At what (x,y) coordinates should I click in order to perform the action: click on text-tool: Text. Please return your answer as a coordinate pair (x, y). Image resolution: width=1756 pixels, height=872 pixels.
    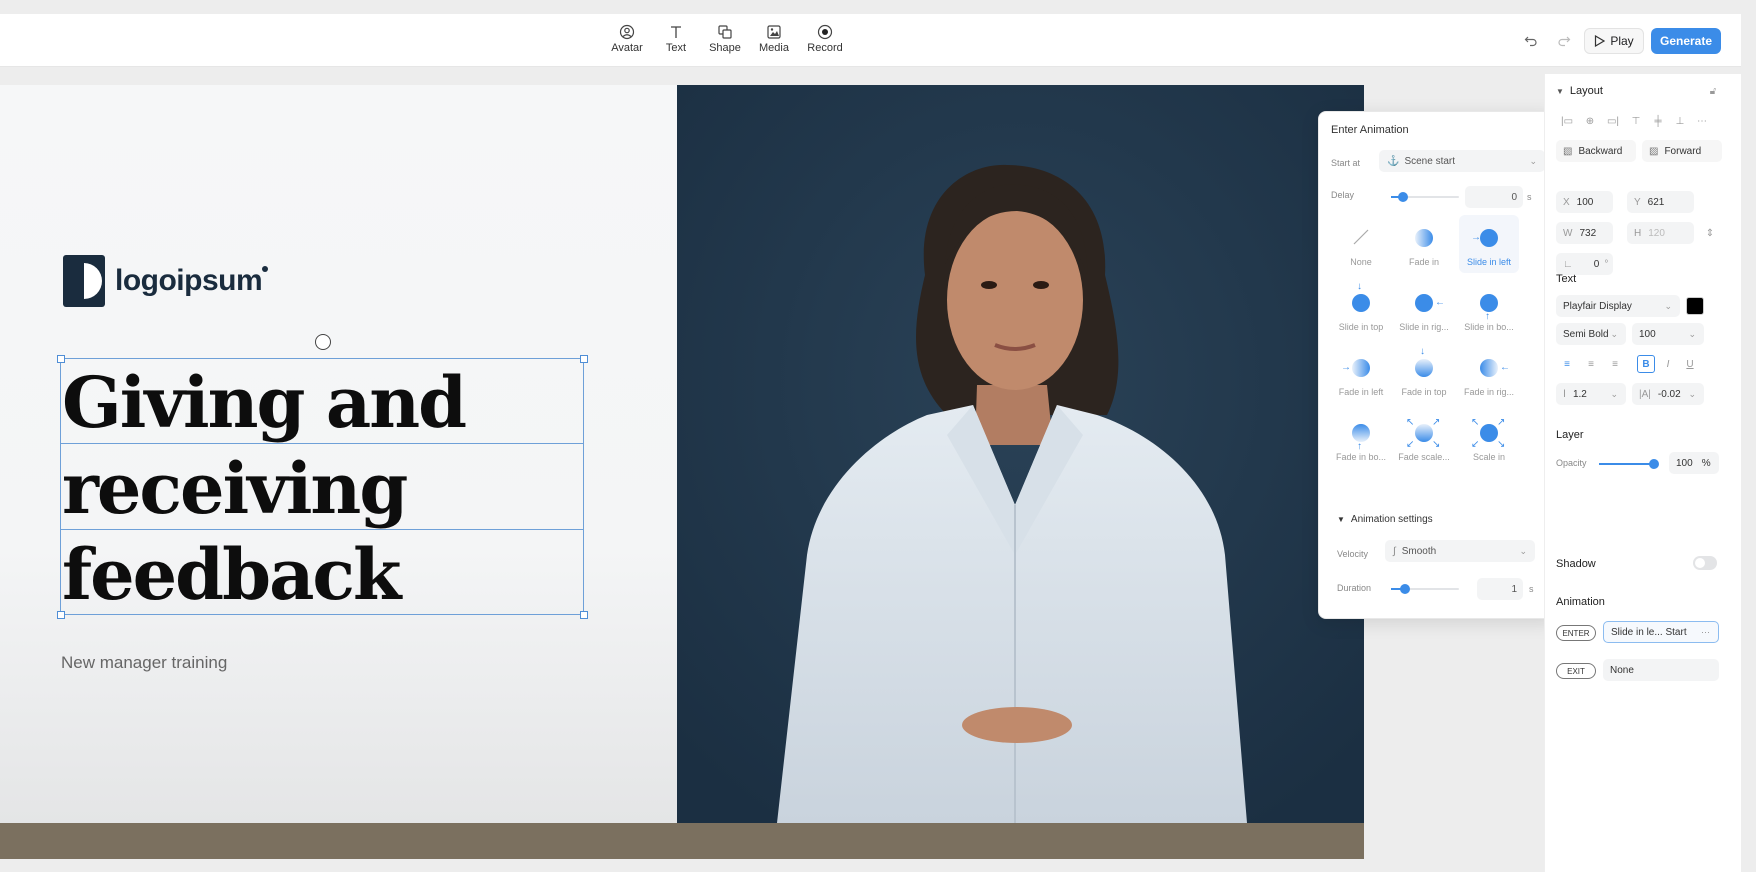
    Looking at the image, I should click on (676, 39).